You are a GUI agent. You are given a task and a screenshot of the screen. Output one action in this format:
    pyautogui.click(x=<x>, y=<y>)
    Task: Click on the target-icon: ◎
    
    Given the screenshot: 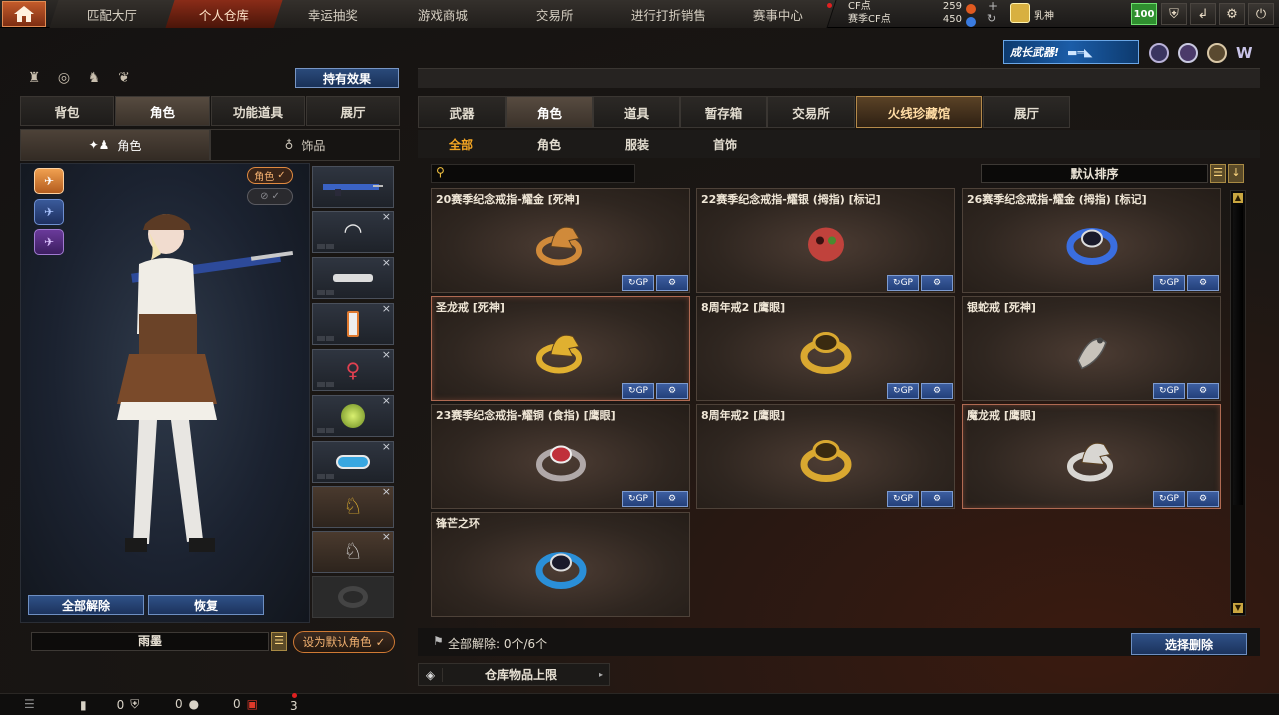 What is the action you would take?
    pyautogui.click(x=64, y=78)
    